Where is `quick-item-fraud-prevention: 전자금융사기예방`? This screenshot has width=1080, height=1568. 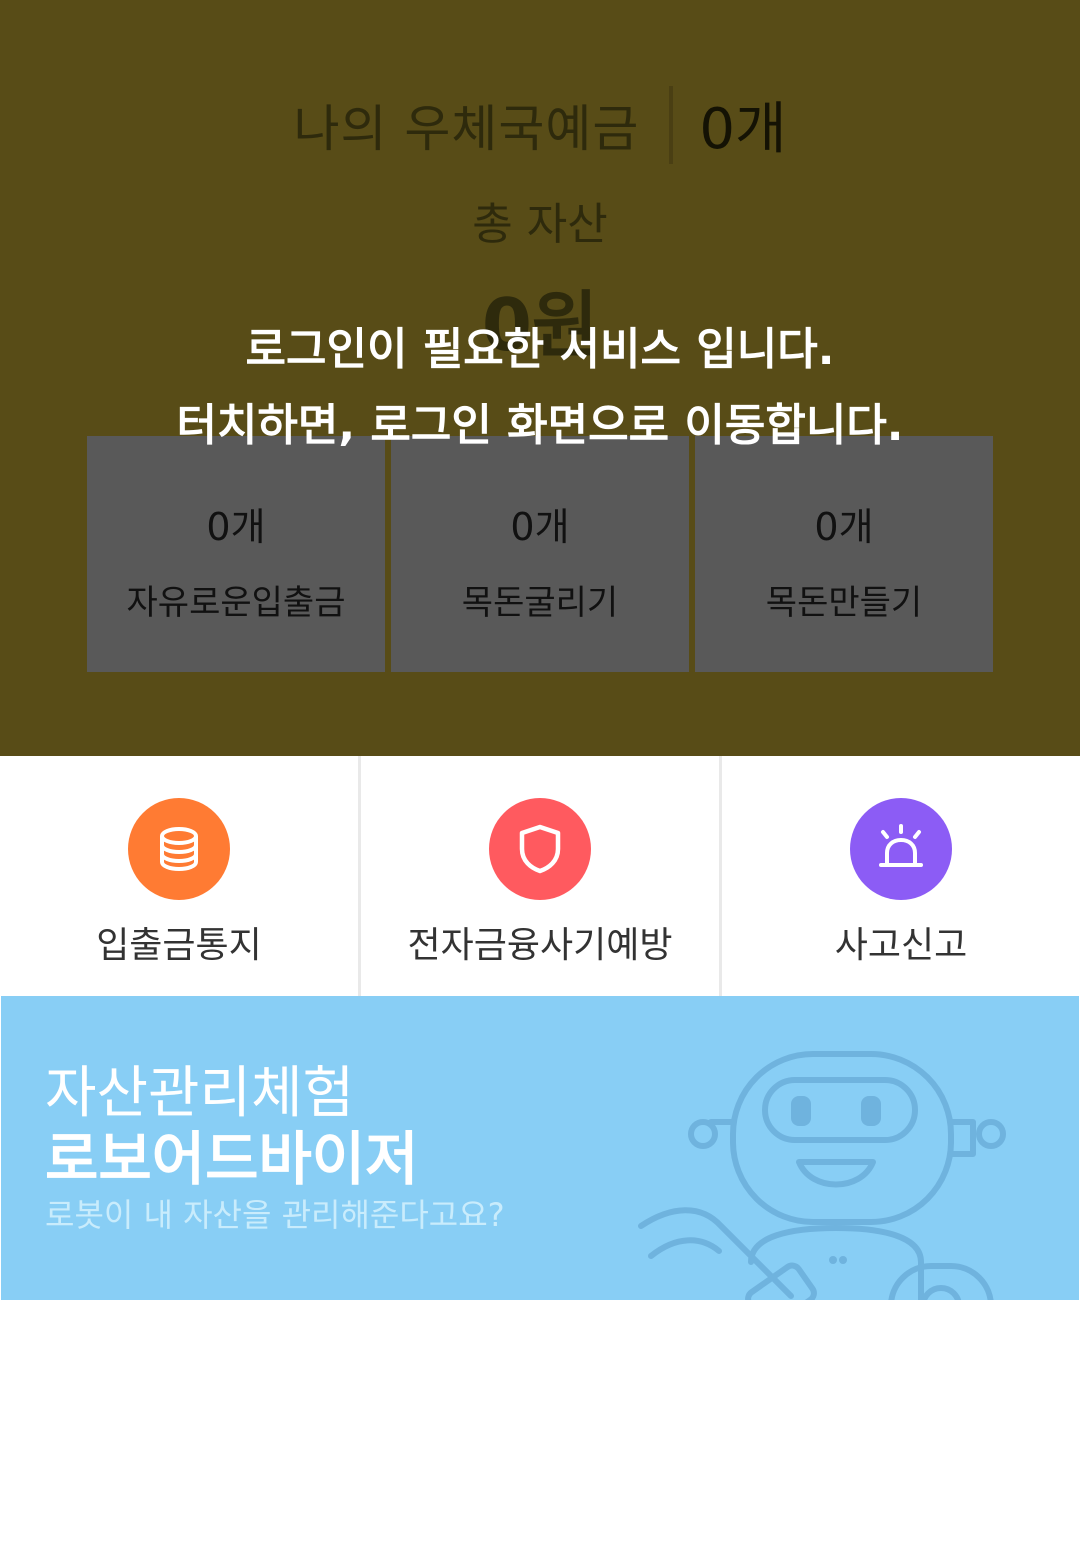 quick-item-fraud-prevention: 전자금융사기예방 is located at coordinates (541, 876).